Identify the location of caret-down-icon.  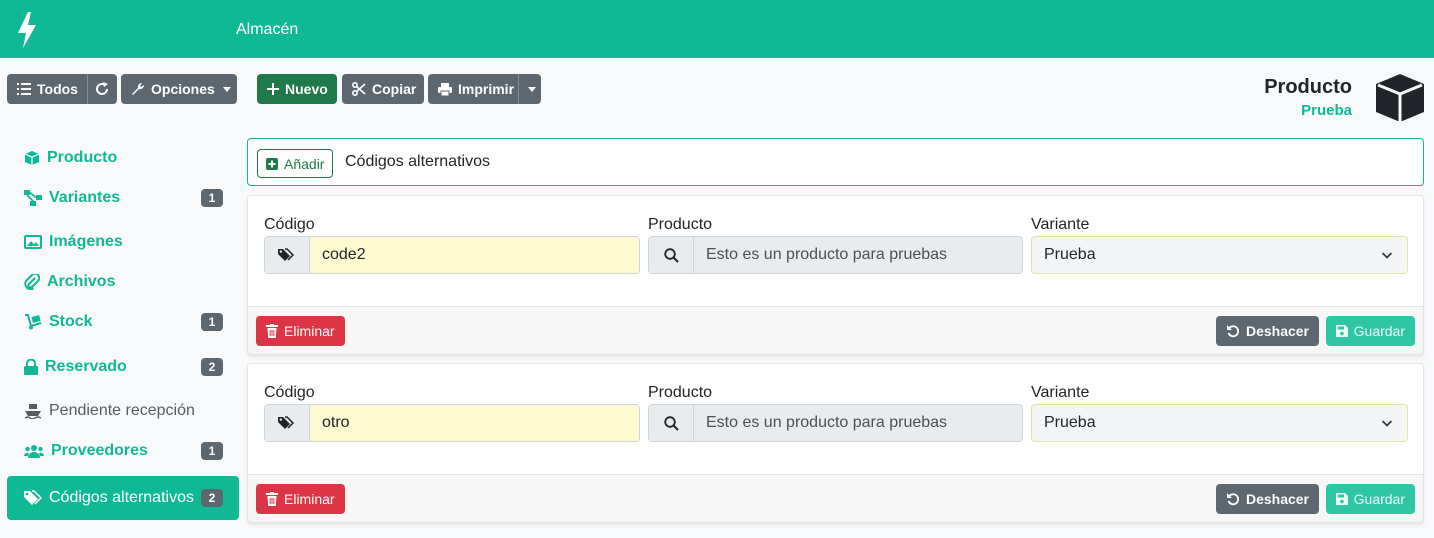
(532, 89).